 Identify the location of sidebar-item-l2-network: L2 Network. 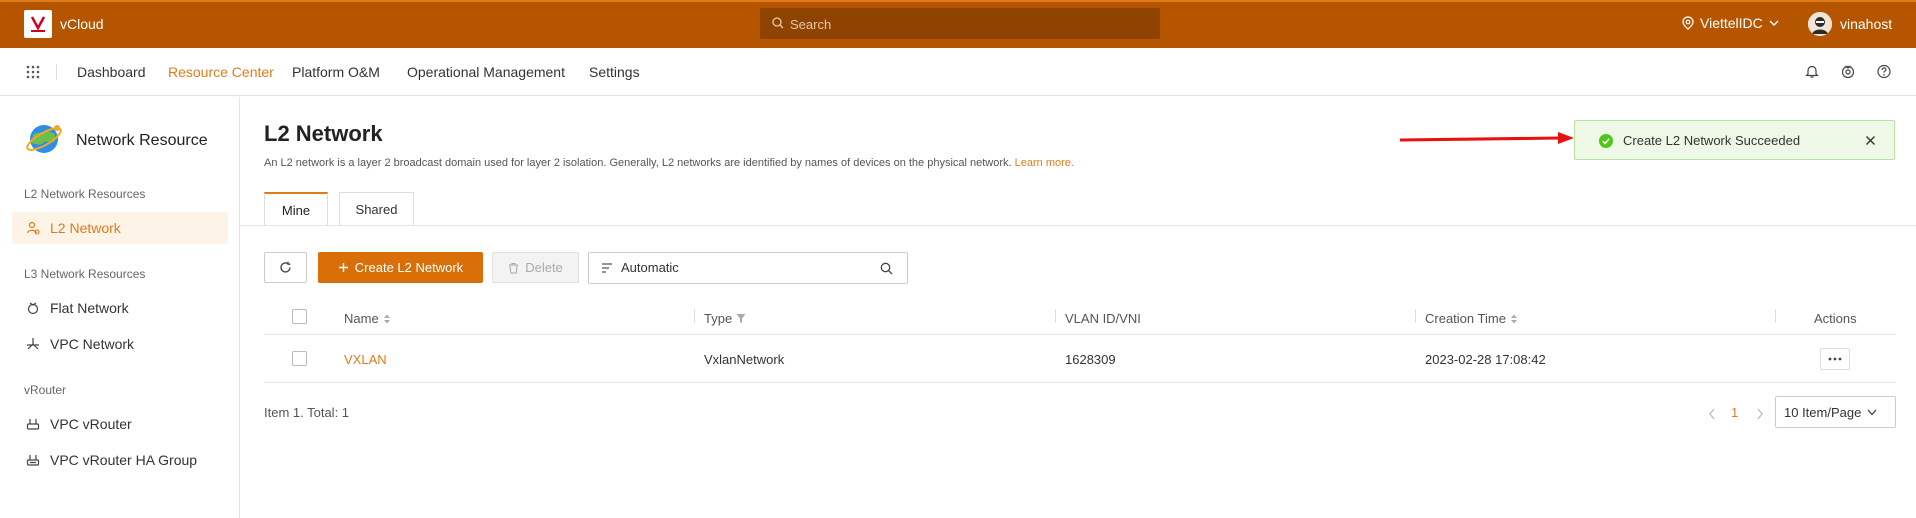
(120, 228).